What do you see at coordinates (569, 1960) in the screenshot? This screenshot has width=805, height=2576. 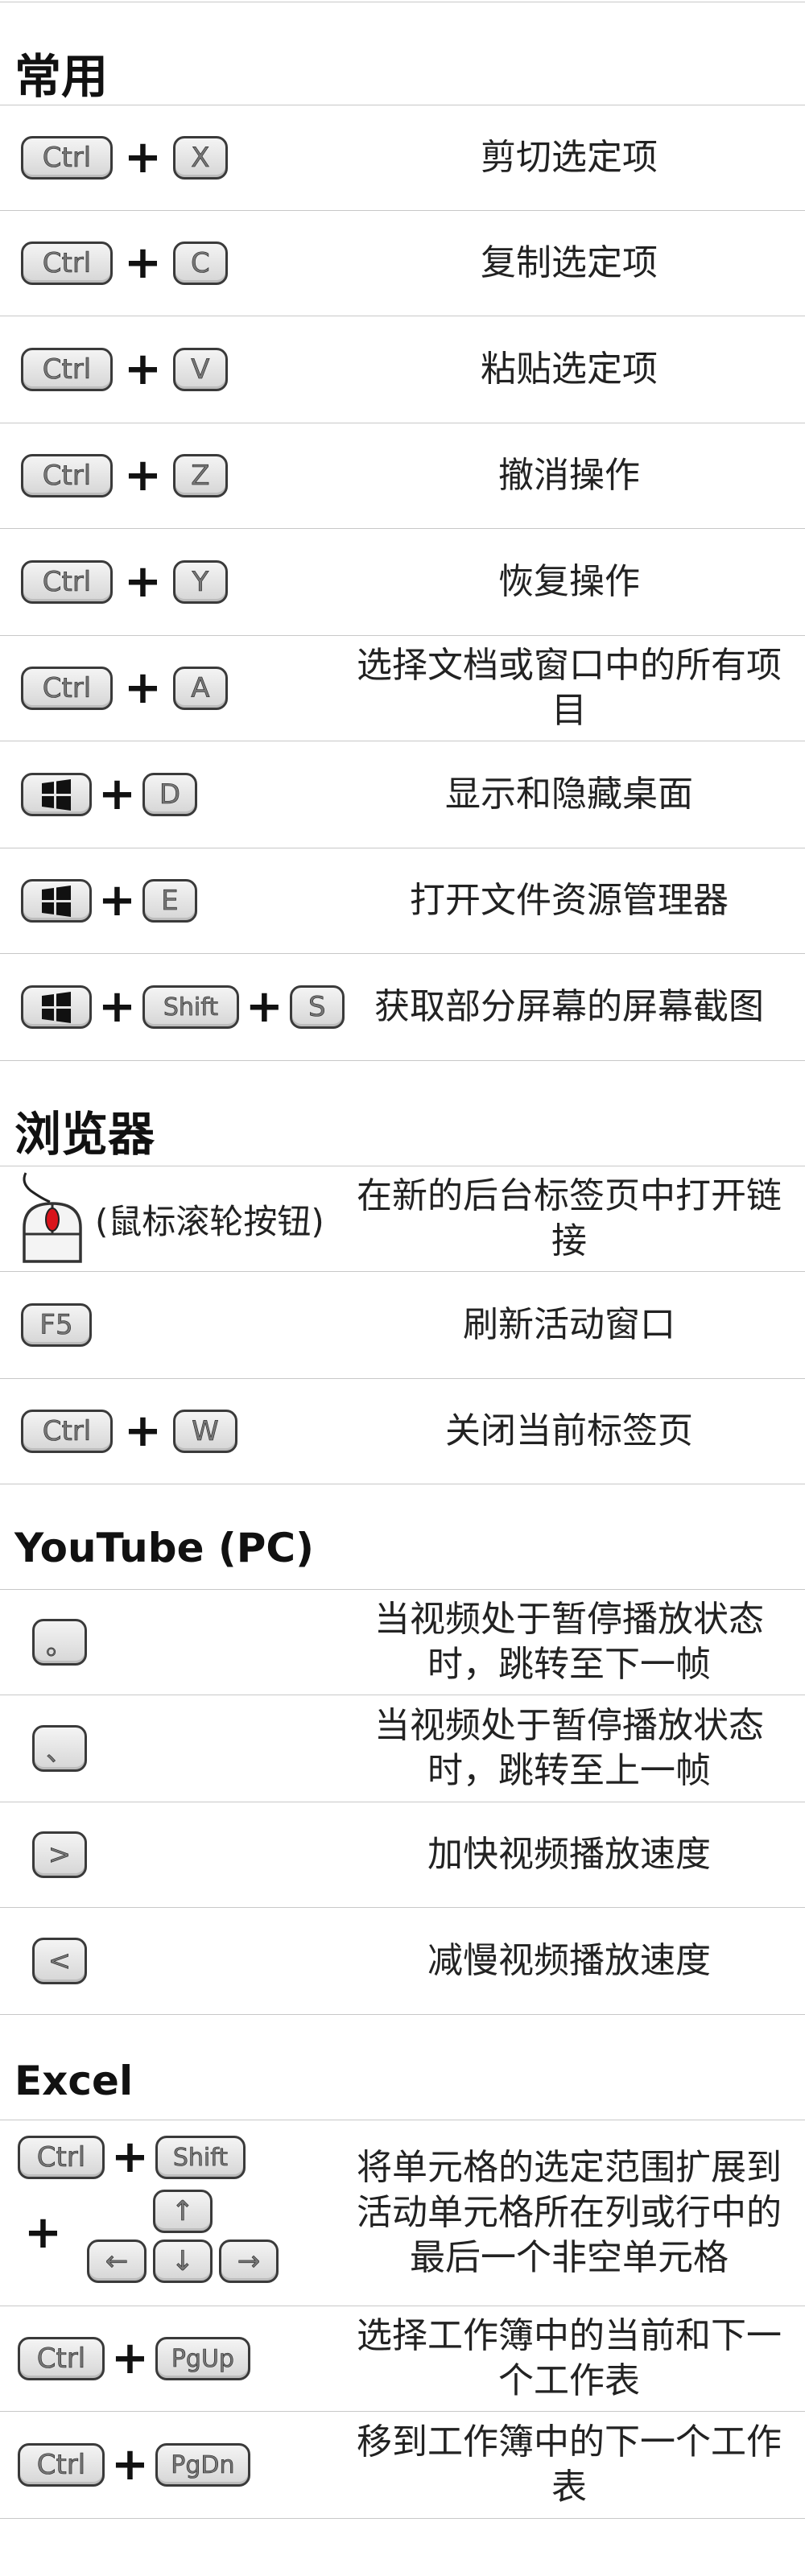 I see `shortcut-description: 减慢视频播放速度` at bounding box center [569, 1960].